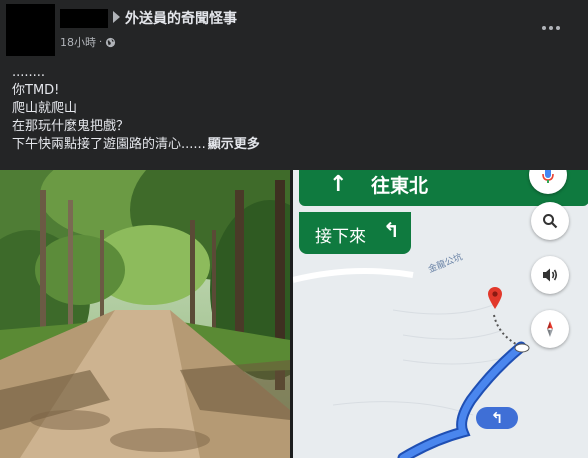  What do you see at coordinates (84, 18) in the screenshot?
I see `author-name-redacted` at bounding box center [84, 18].